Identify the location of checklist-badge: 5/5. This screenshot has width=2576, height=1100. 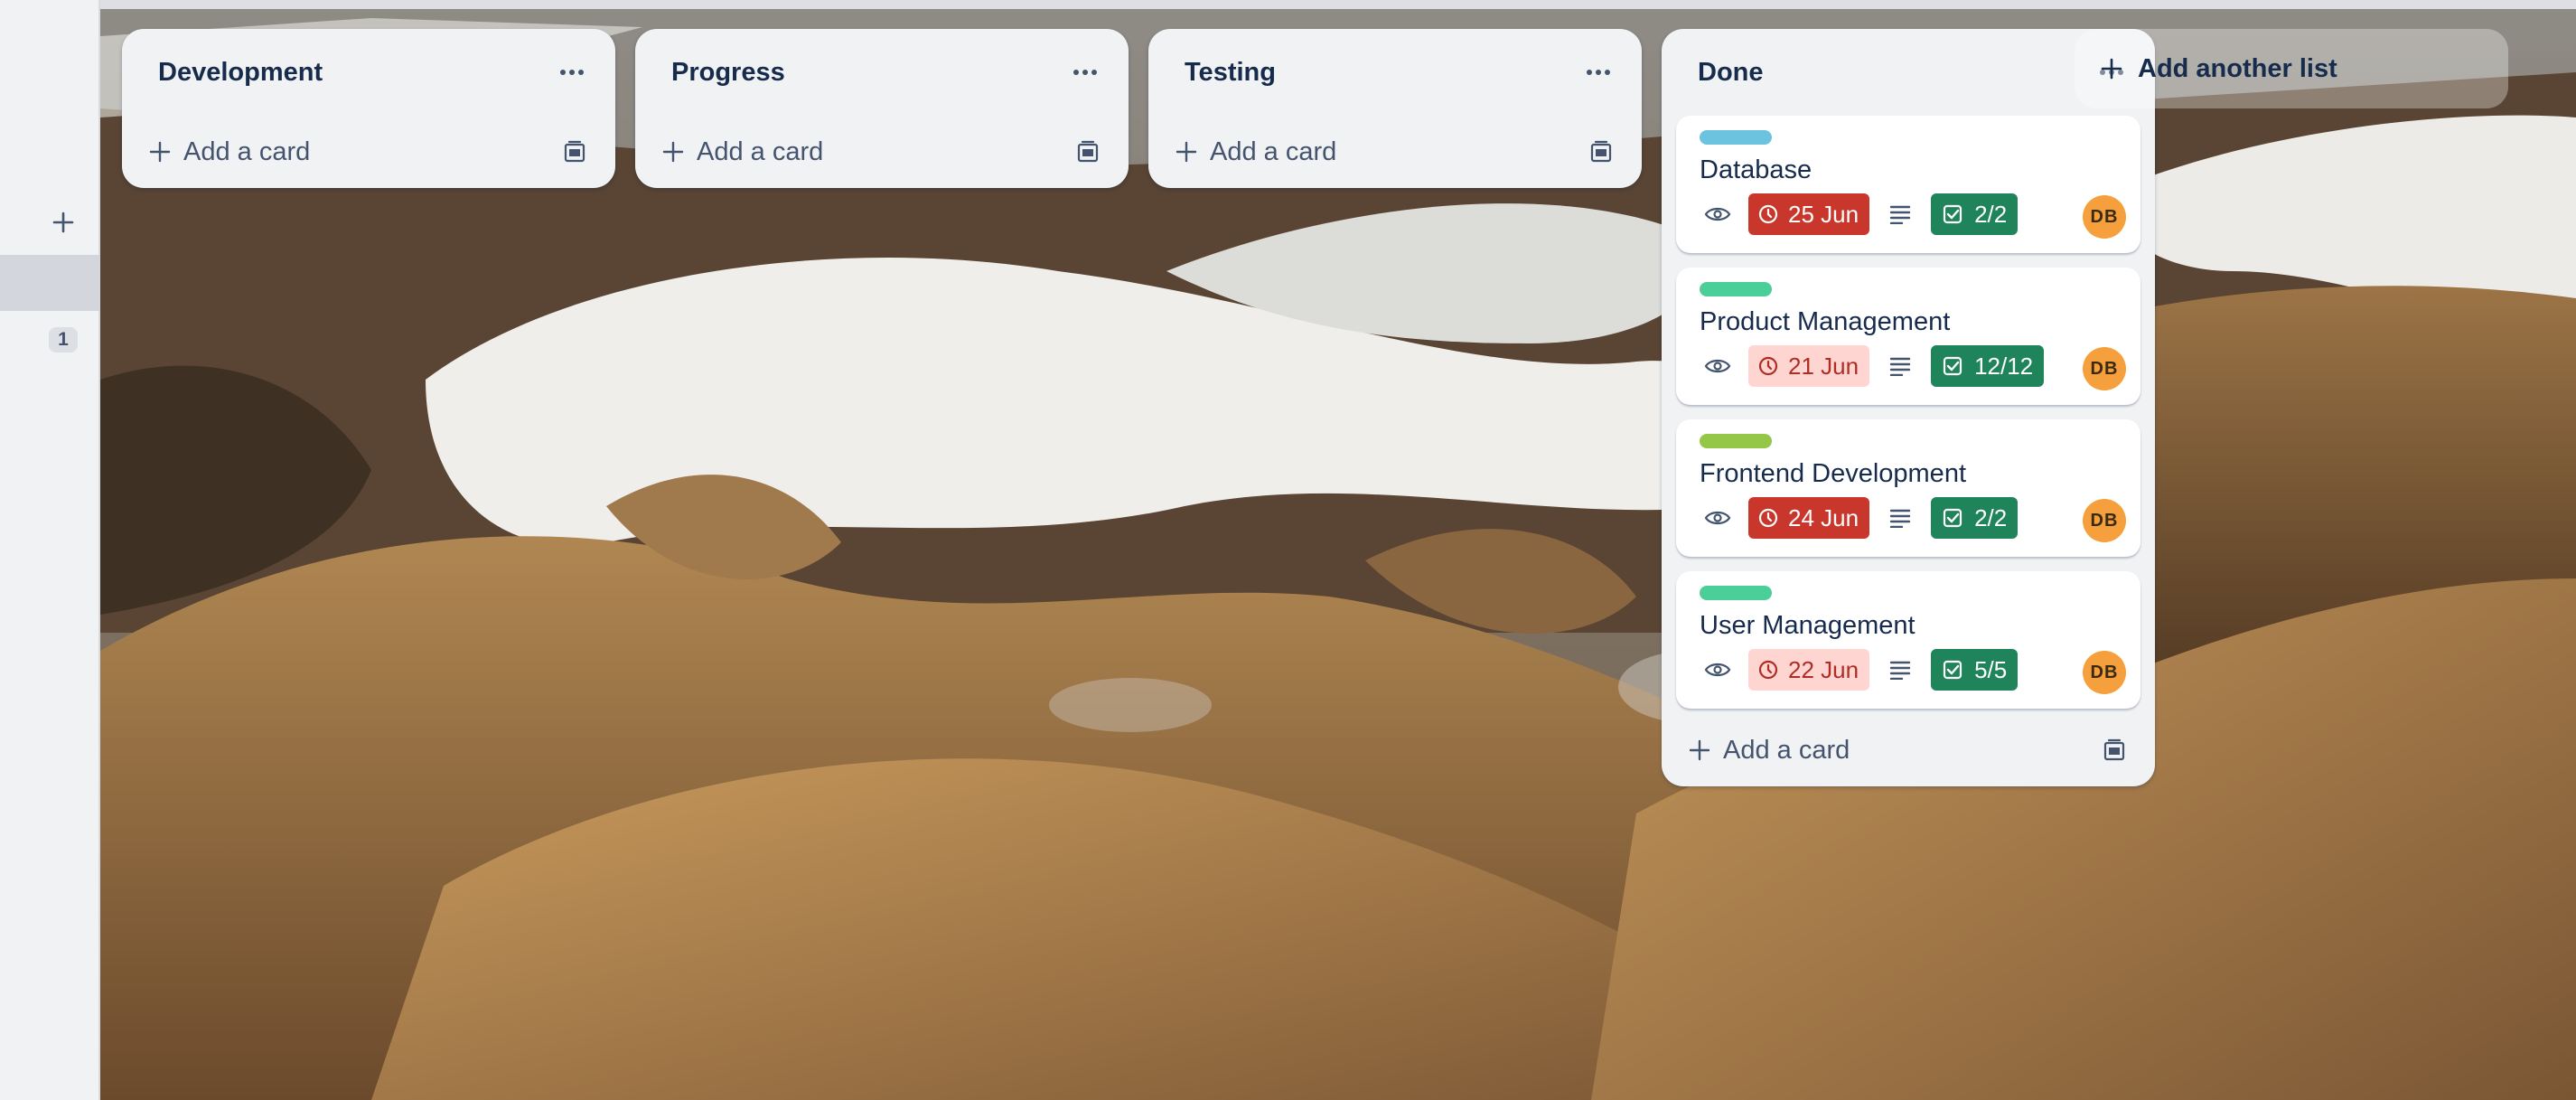
(1975, 670).